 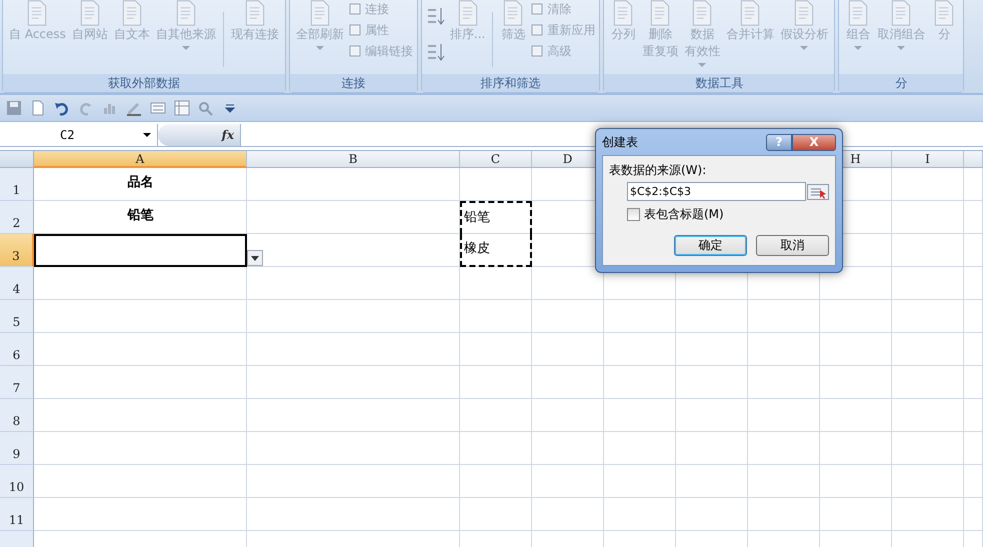 I want to click on field-label: 表数据的来源(W):, so click(x=658, y=170).